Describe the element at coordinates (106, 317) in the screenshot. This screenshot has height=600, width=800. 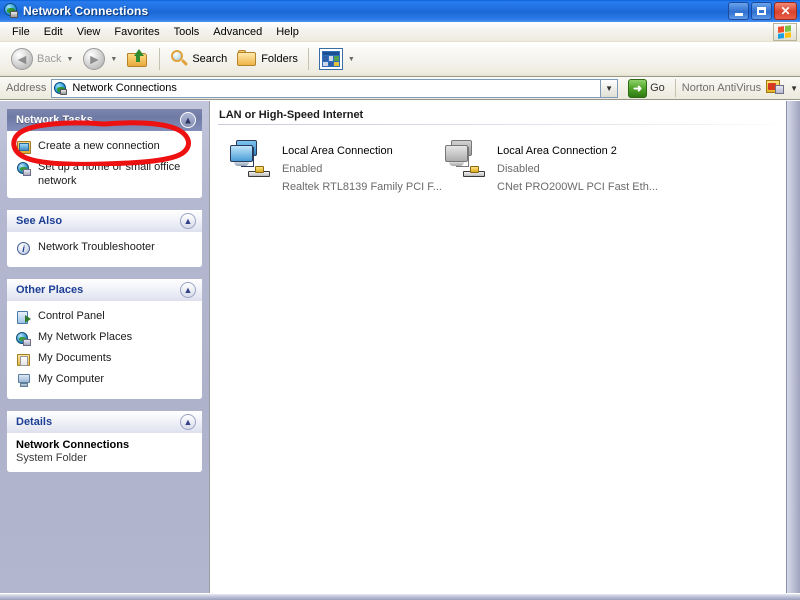
I see `sidebar-item-control-panel: Control Panel` at that location.